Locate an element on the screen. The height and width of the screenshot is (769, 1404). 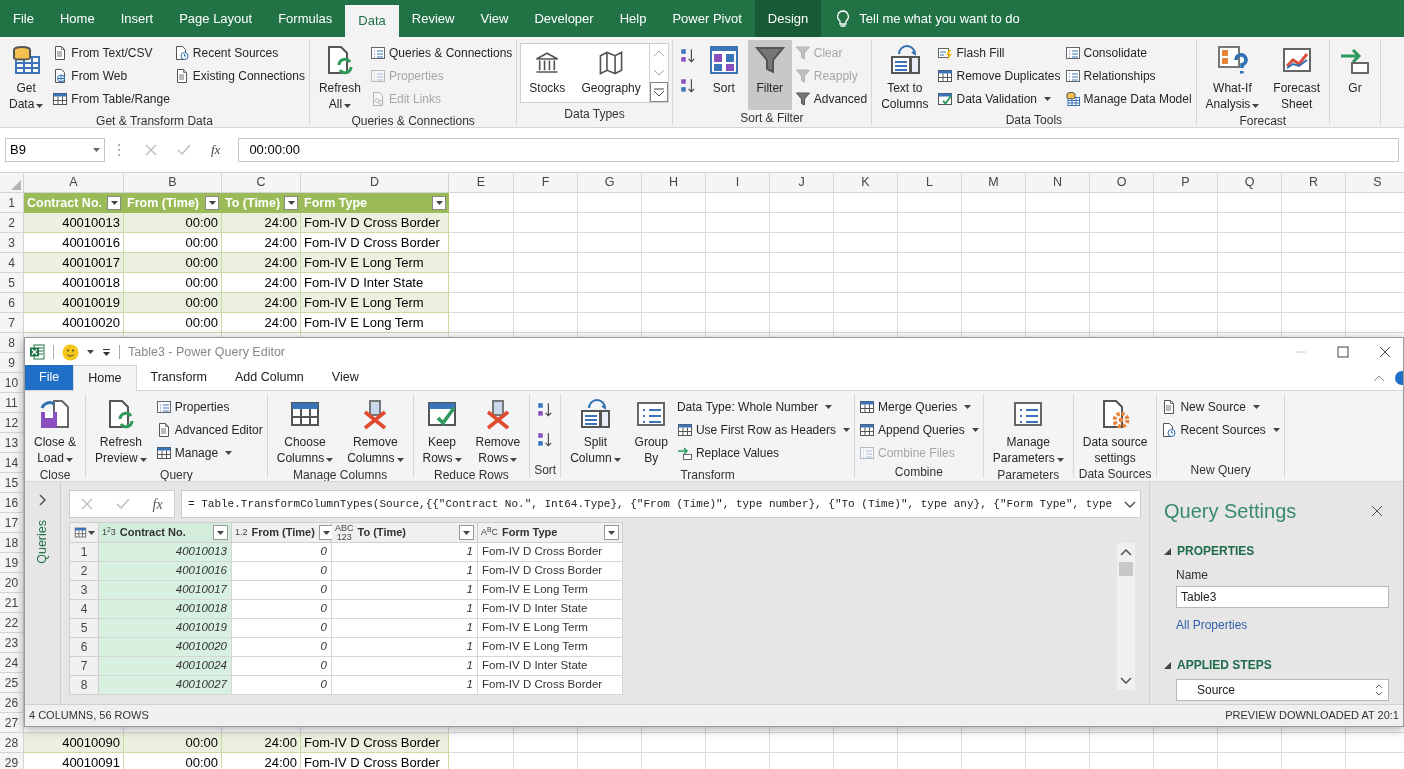
gallery-more-button is located at coordinates (658, 92).